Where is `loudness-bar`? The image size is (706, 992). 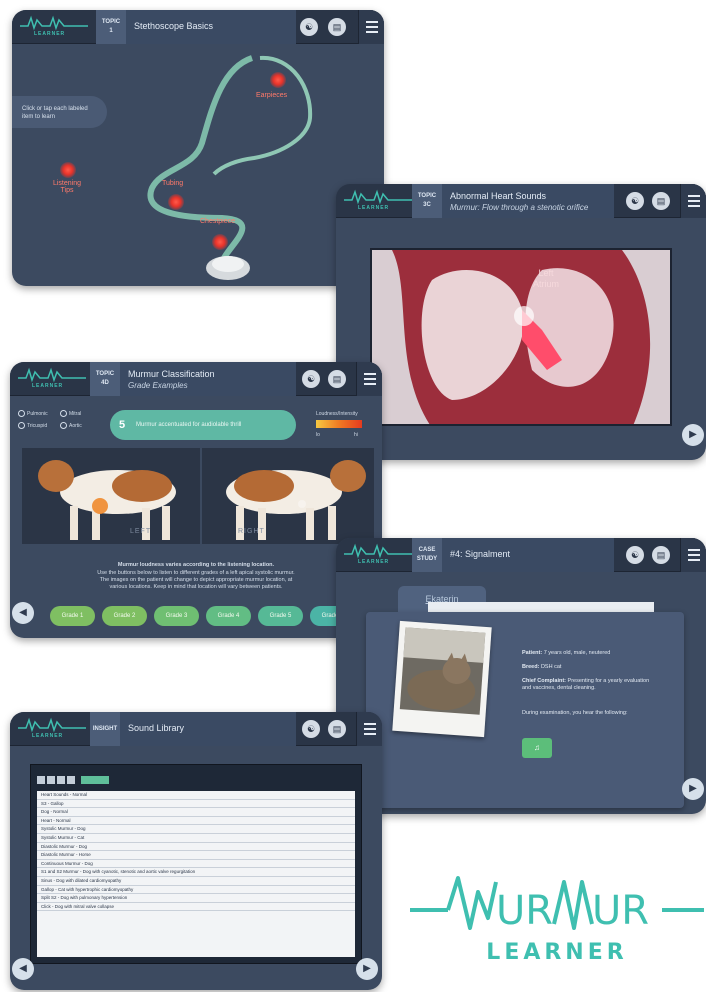 loudness-bar is located at coordinates (339, 424).